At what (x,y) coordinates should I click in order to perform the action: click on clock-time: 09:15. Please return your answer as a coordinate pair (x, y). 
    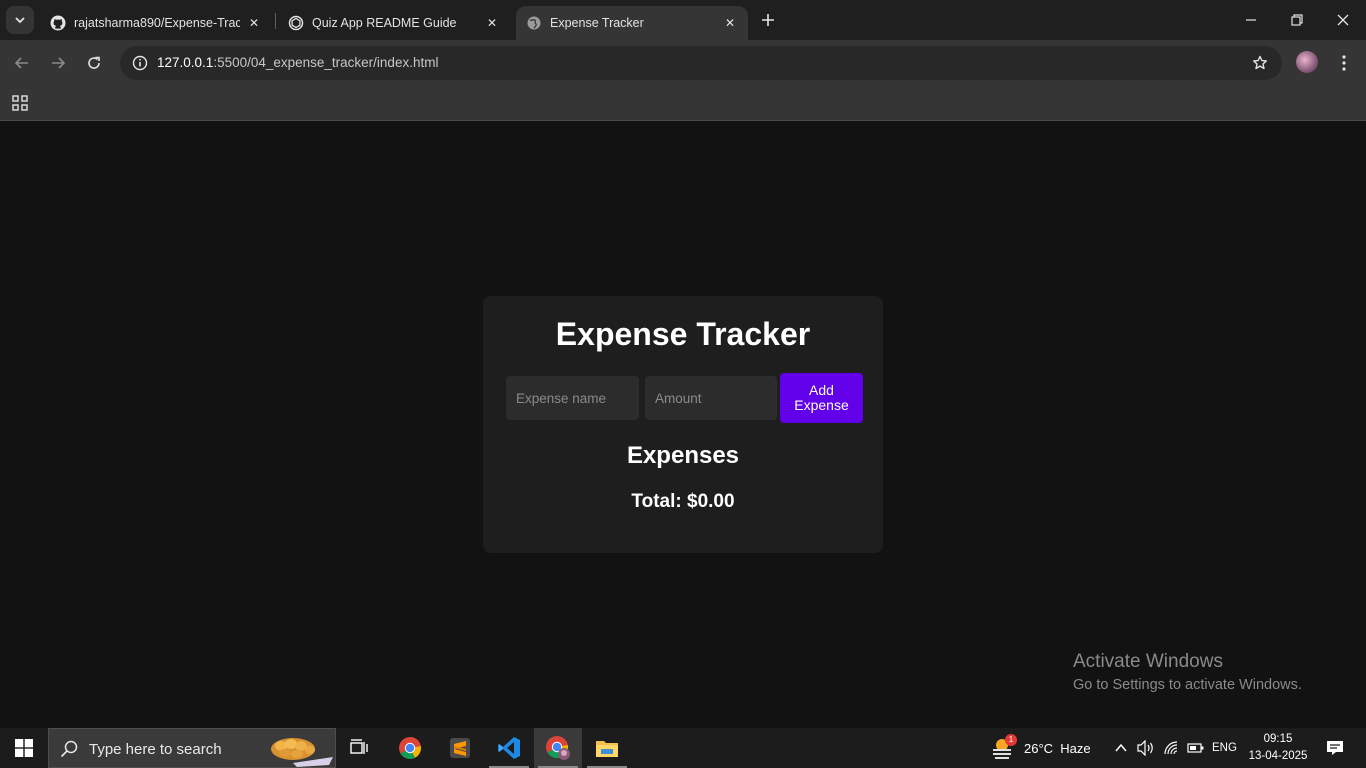
    Looking at the image, I should click on (1278, 739).